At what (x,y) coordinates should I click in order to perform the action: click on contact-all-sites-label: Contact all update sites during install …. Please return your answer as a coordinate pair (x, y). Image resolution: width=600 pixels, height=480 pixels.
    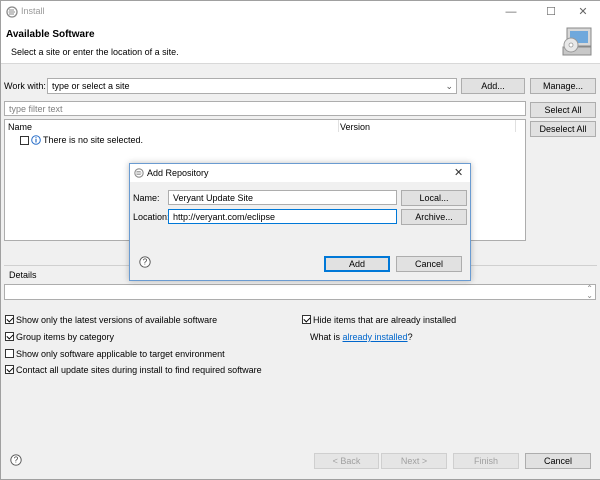
    Looking at the image, I should click on (139, 370).